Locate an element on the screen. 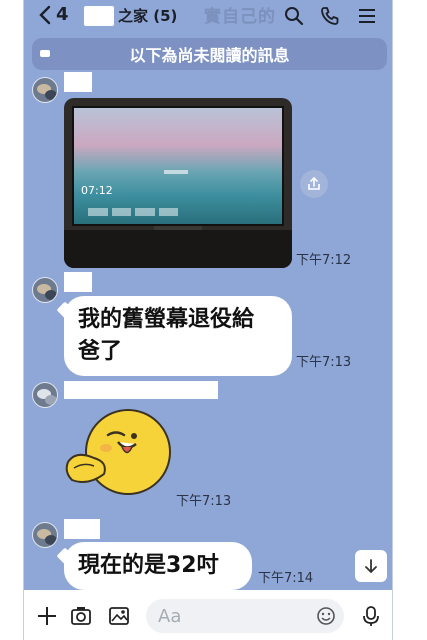  chevron-left-icon is located at coordinates (45, 14).